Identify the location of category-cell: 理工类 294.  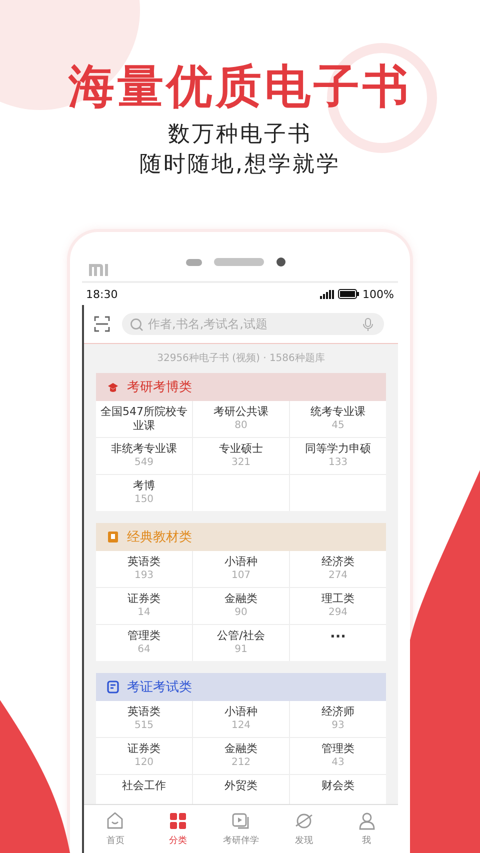
(338, 606).